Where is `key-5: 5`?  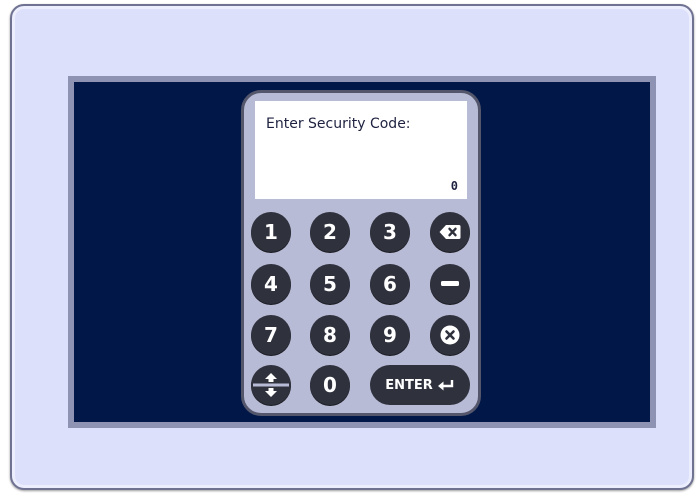 key-5: 5 is located at coordinates (330, 284).